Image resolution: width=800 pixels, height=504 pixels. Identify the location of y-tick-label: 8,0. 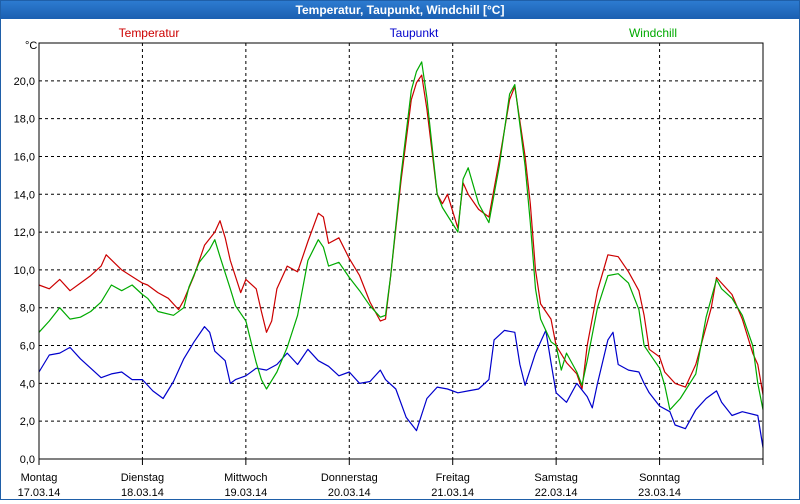
(27, 309).